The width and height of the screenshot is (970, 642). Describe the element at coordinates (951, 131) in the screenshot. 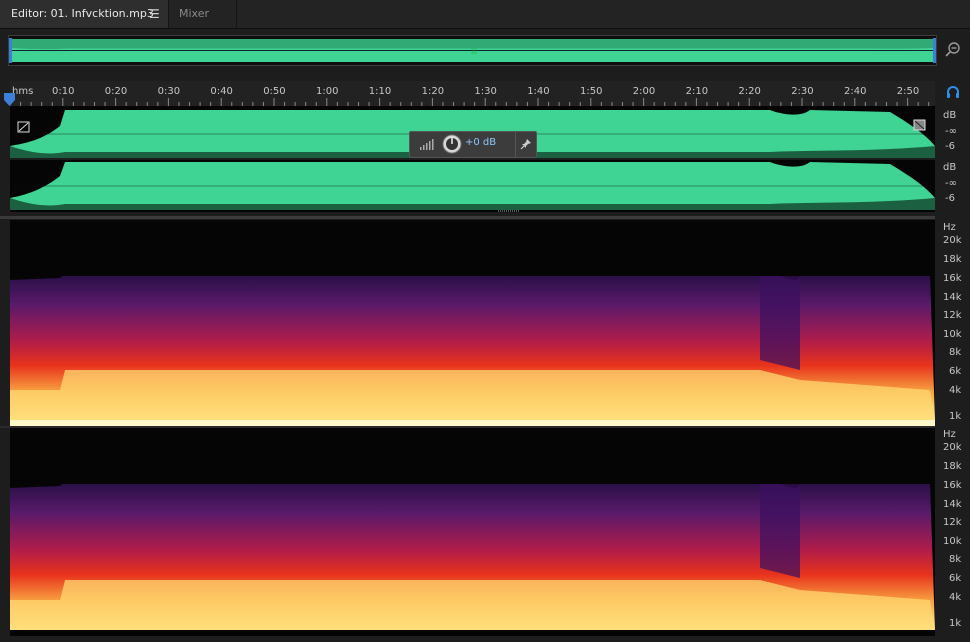

I see `db-inf-ch1: -∞` at that location.